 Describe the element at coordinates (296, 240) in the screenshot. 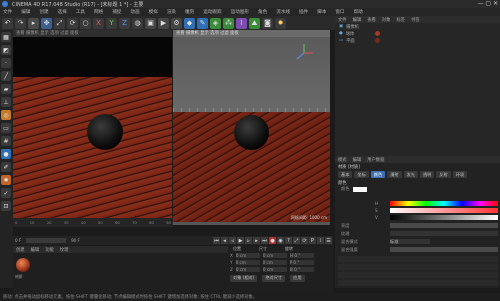

I see `scale-key-icon: ⤢` at that location.